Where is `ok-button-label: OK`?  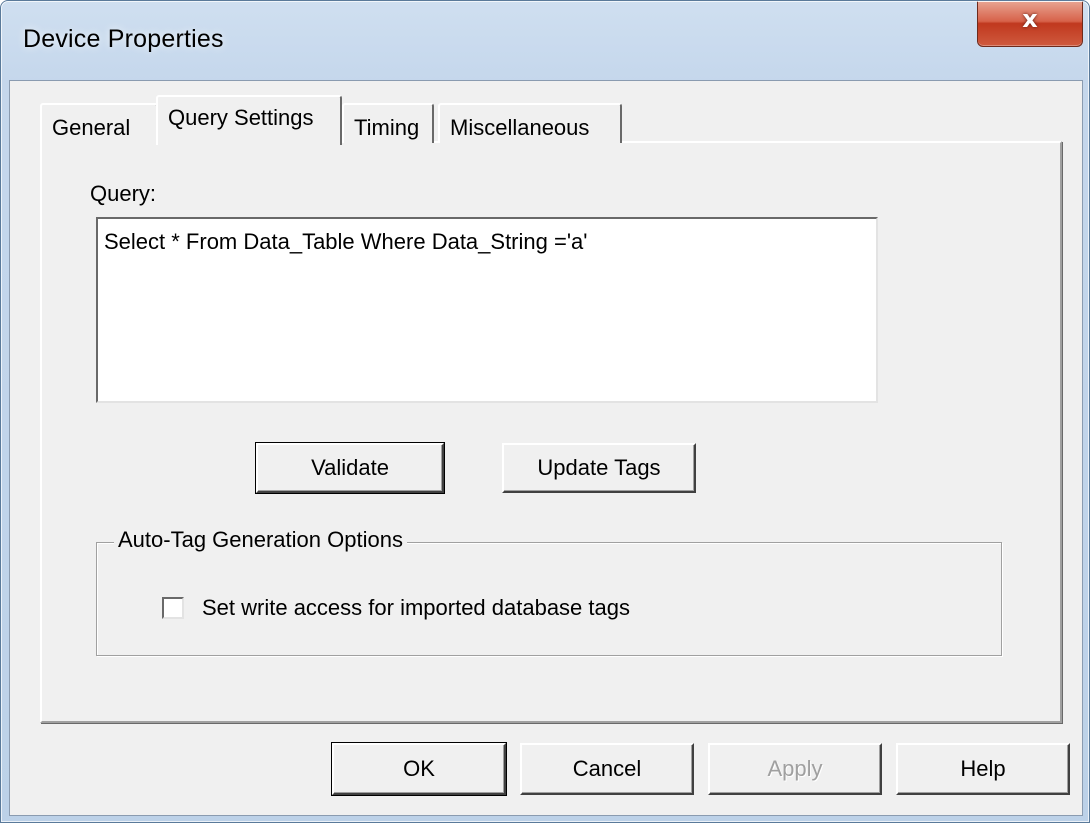 ok-button-label: OK is located at coordinates (419, 768).